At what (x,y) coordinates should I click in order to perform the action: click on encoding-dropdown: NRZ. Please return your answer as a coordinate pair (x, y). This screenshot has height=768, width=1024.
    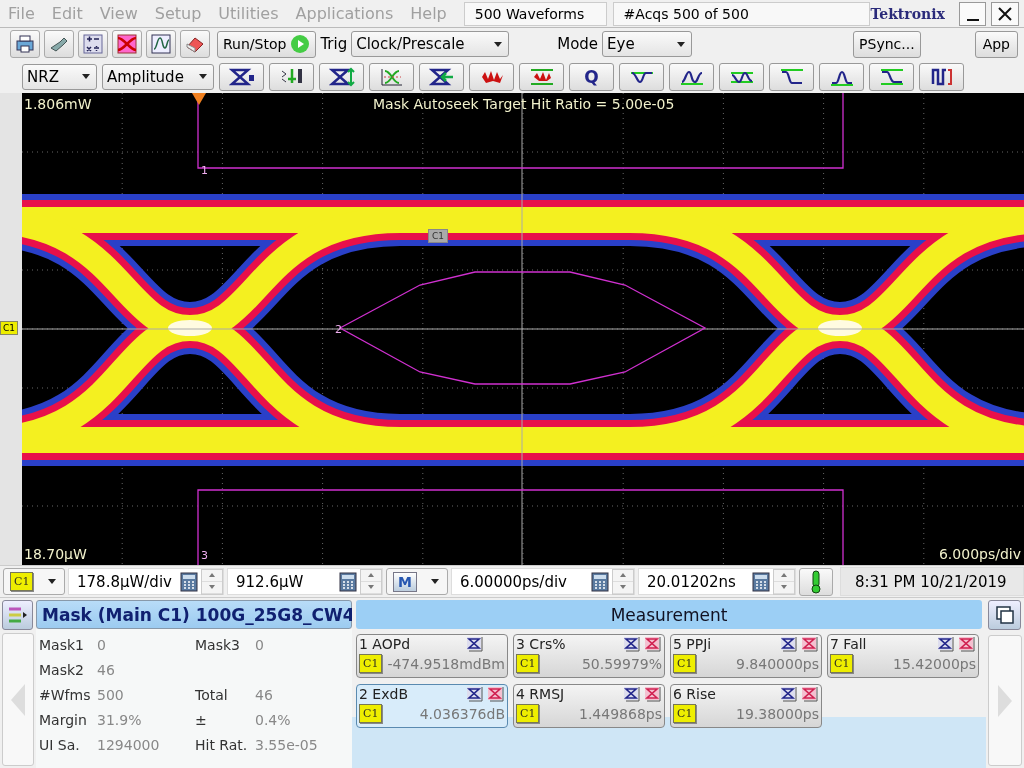
    Looking at the image, I should click on (59, 76).